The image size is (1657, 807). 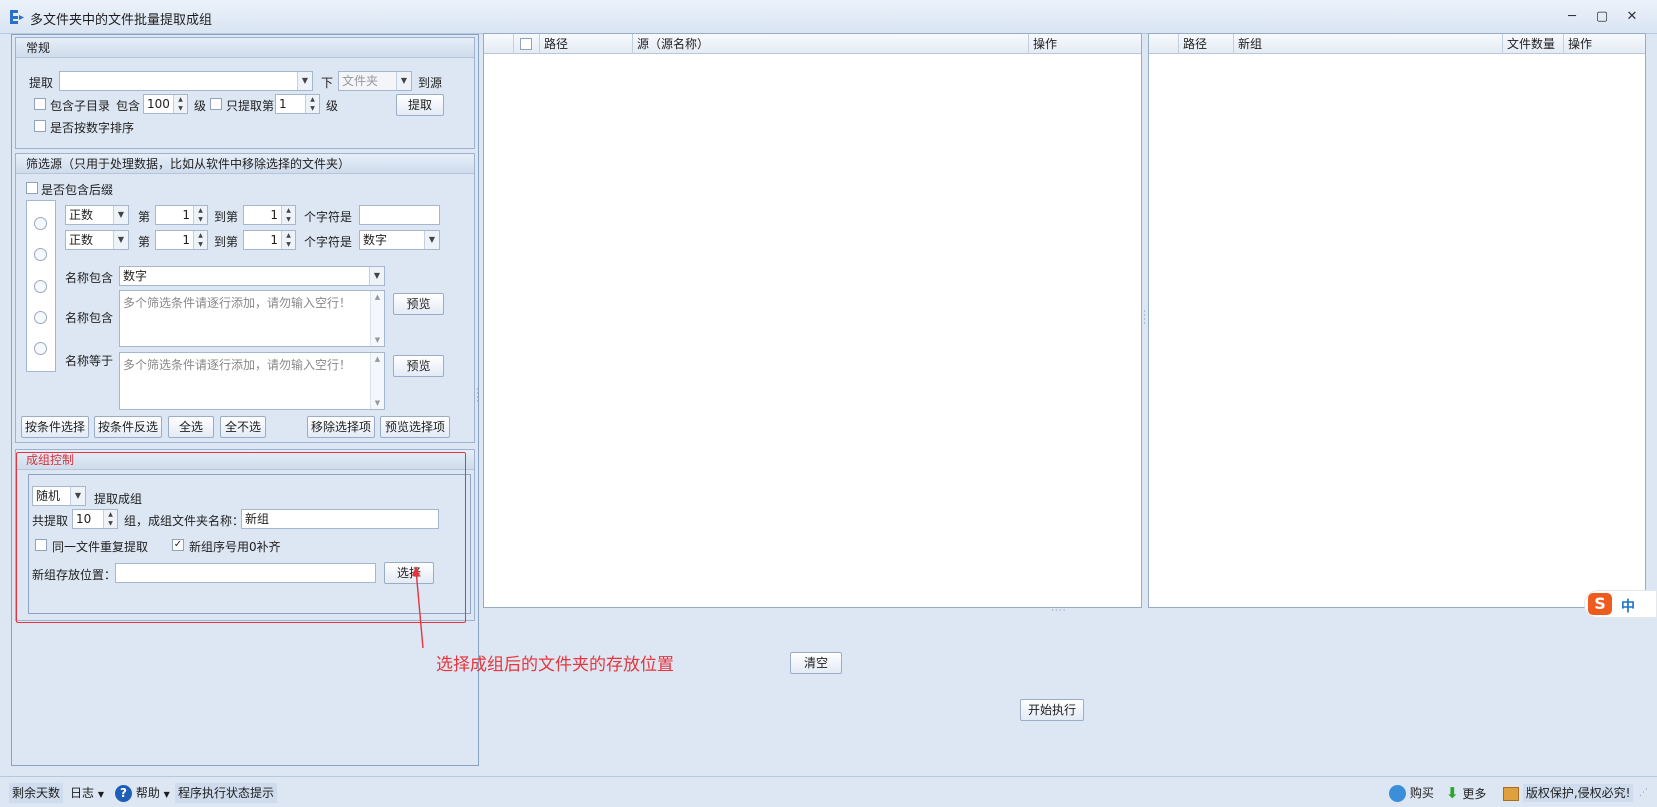 I want to click on include-suffix-checkbox, so click(x=32, y=188).